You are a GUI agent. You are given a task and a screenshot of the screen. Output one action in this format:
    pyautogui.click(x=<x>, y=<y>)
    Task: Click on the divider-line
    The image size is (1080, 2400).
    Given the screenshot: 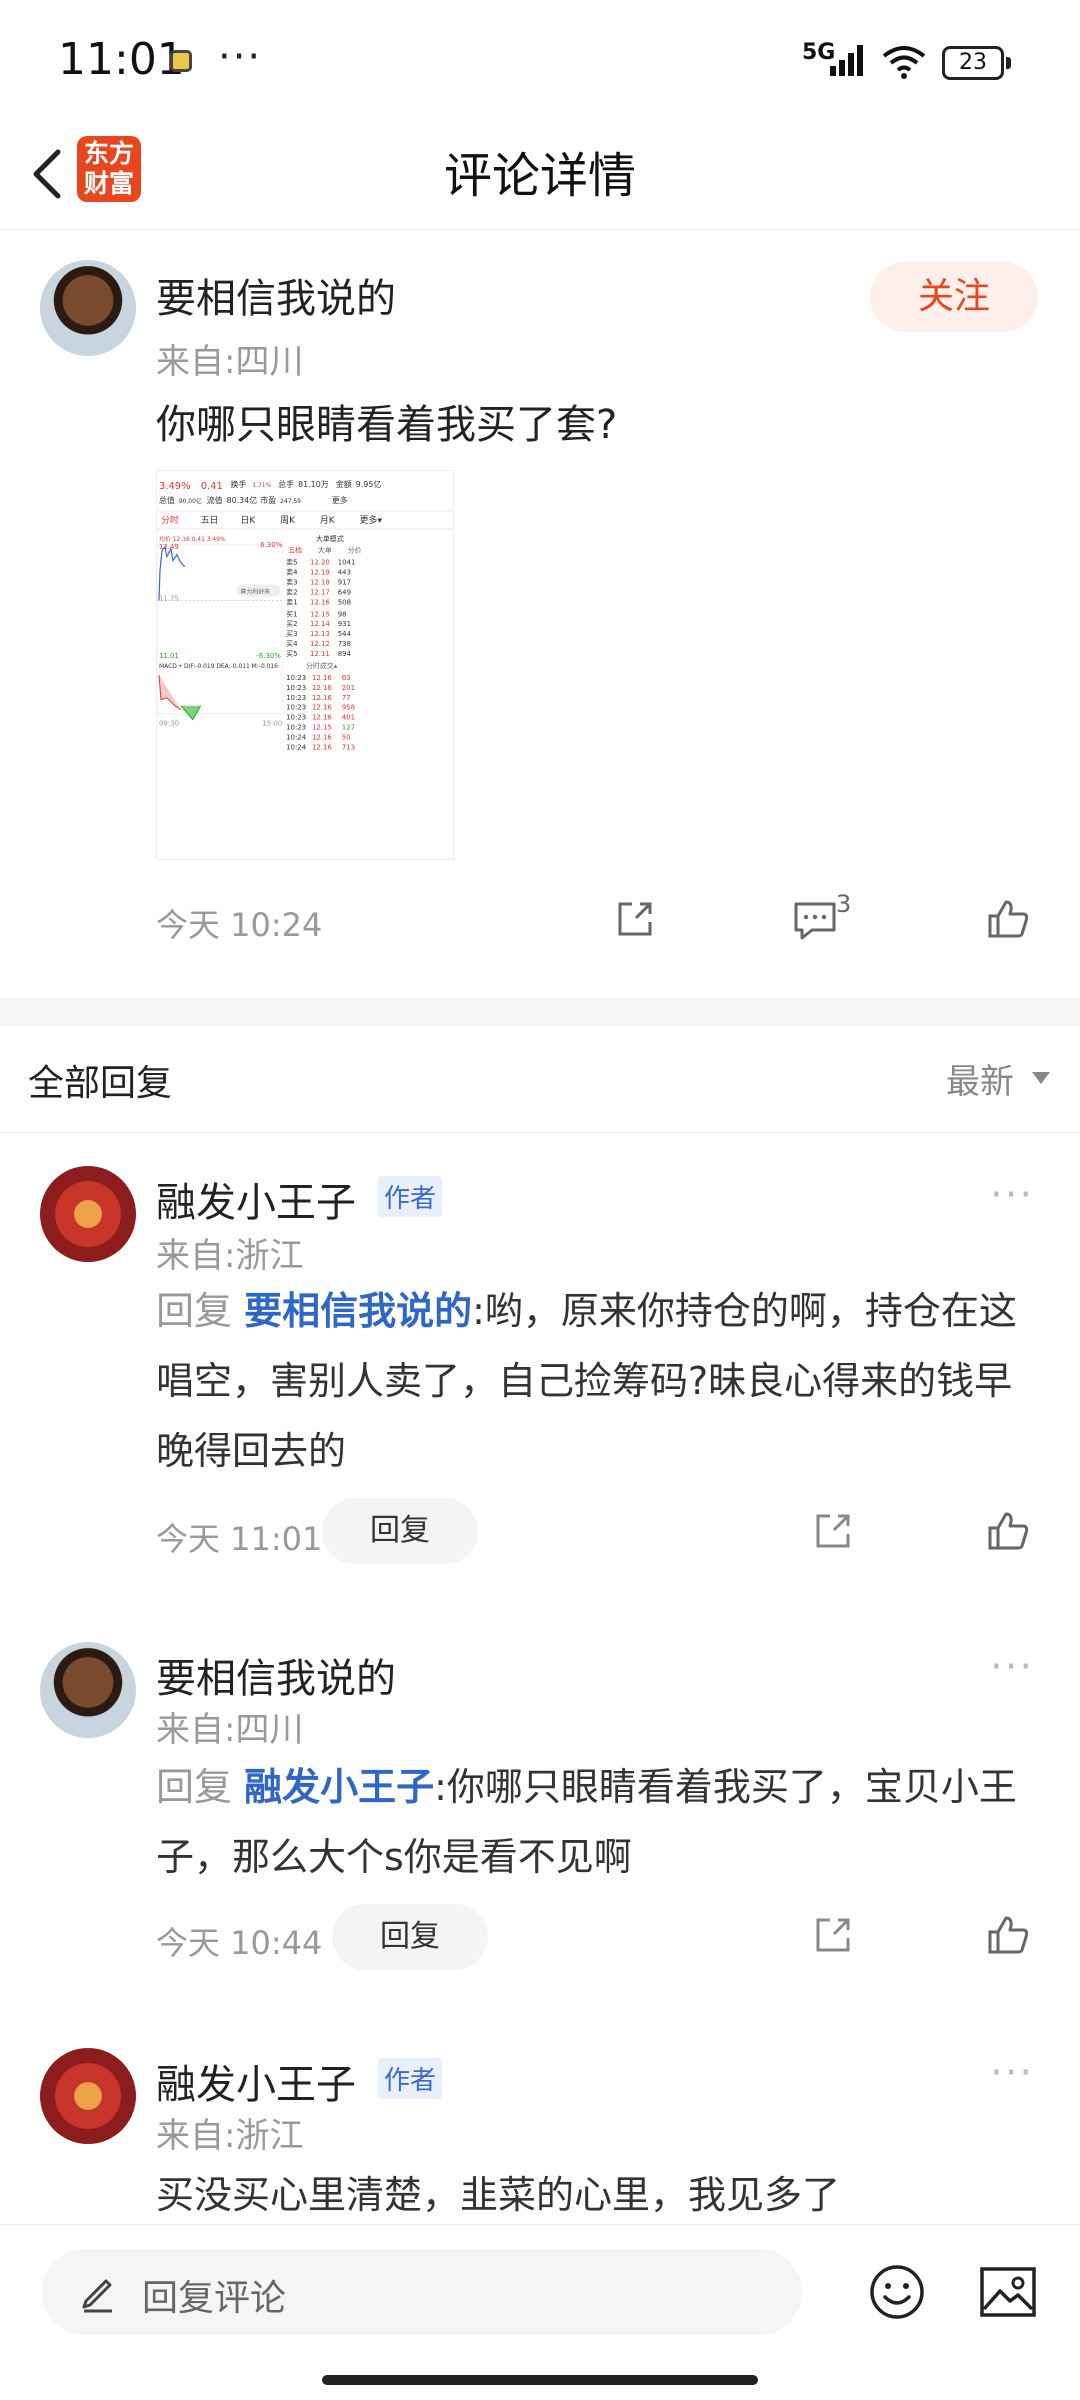 What is the action you would take?
    pyautogui.click(x=540, y=1132)
    